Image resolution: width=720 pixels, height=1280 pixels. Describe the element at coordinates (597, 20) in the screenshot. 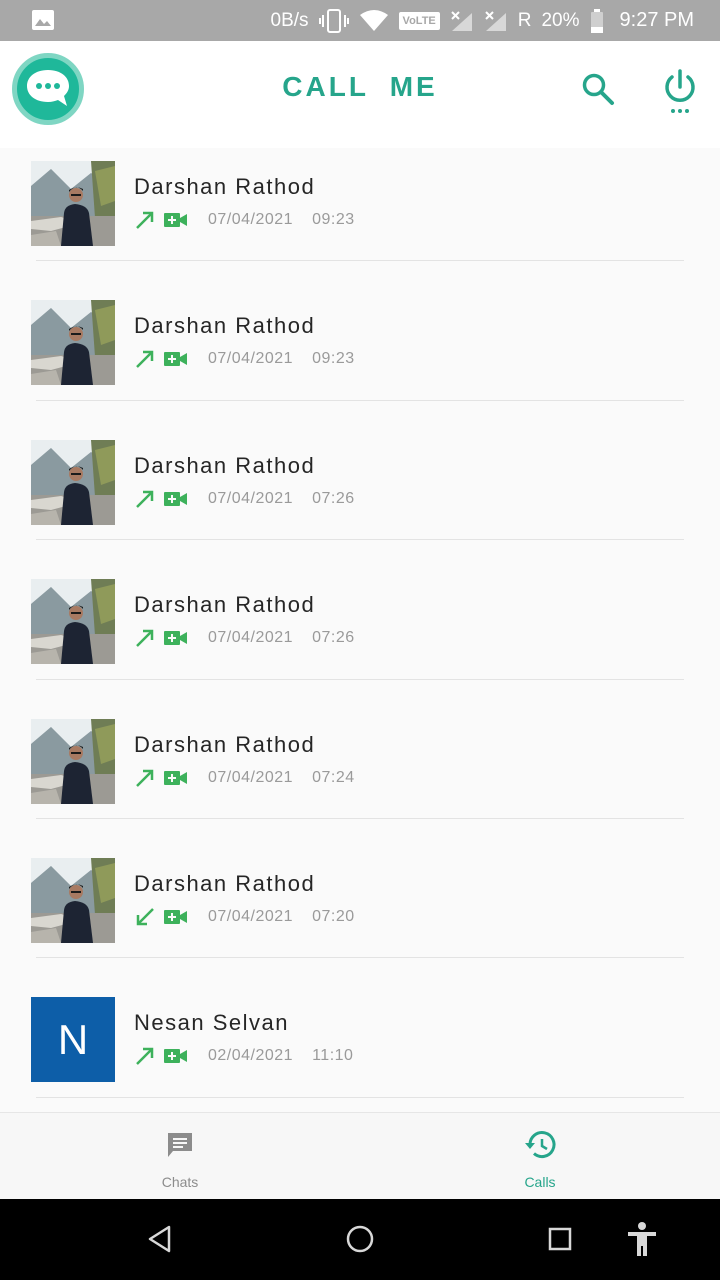

I see `battery-icon` at that location.